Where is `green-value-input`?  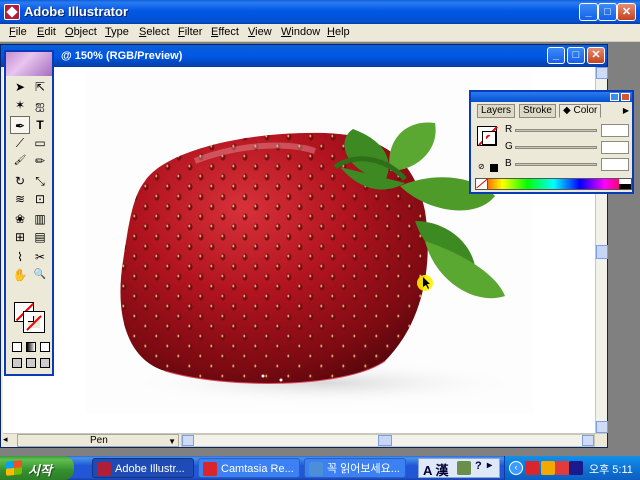
green-value-input is located at coordinates (615, 147).